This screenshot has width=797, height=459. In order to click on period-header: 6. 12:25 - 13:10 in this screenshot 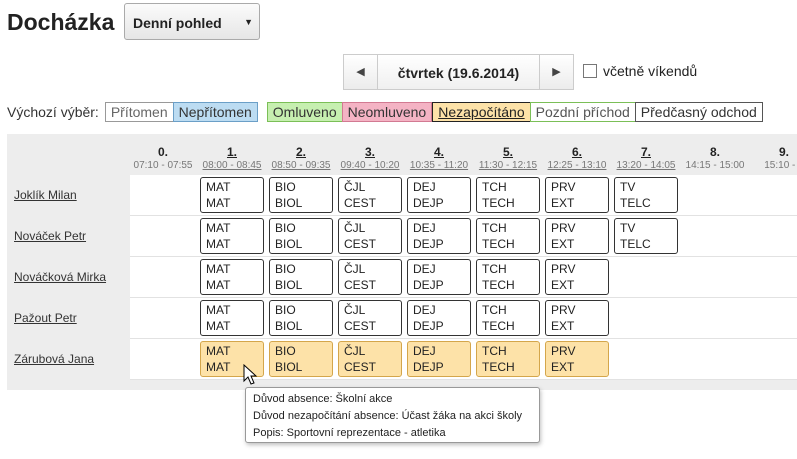, I will do `click(577, 159)`.